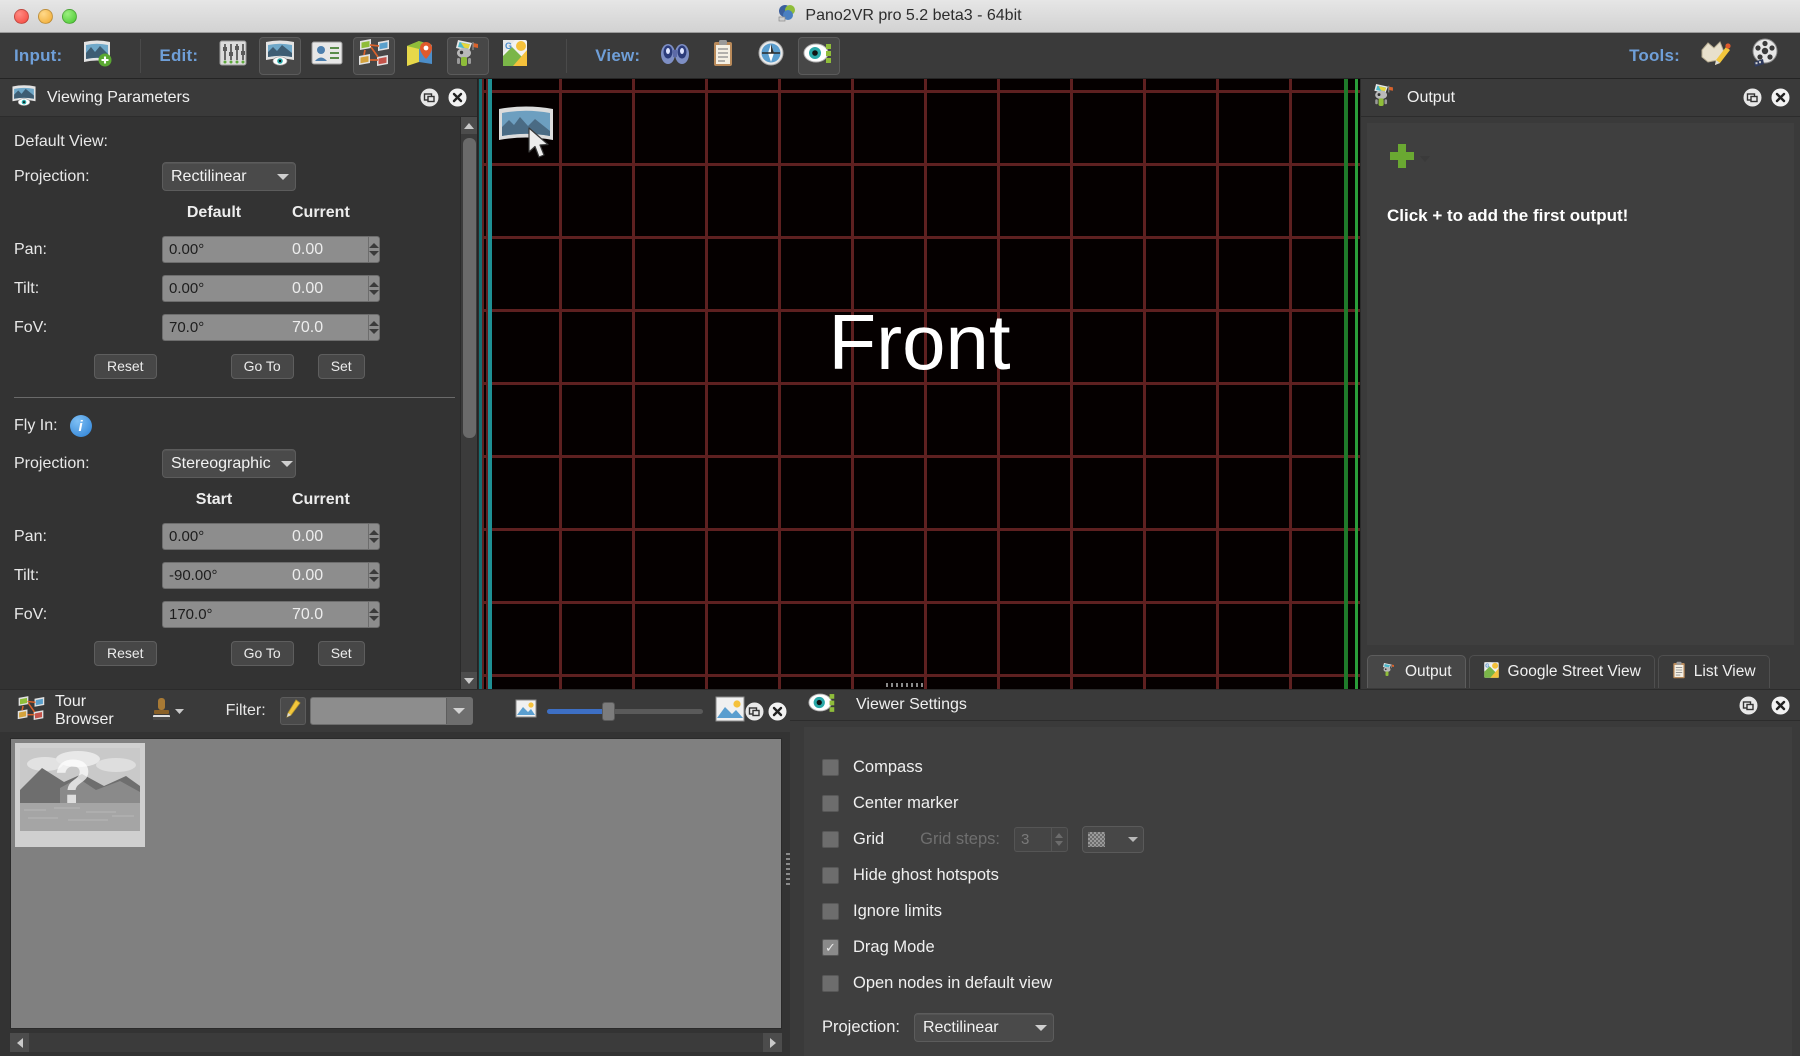  I want to click on view-binoculars-button, so click(675, 56).